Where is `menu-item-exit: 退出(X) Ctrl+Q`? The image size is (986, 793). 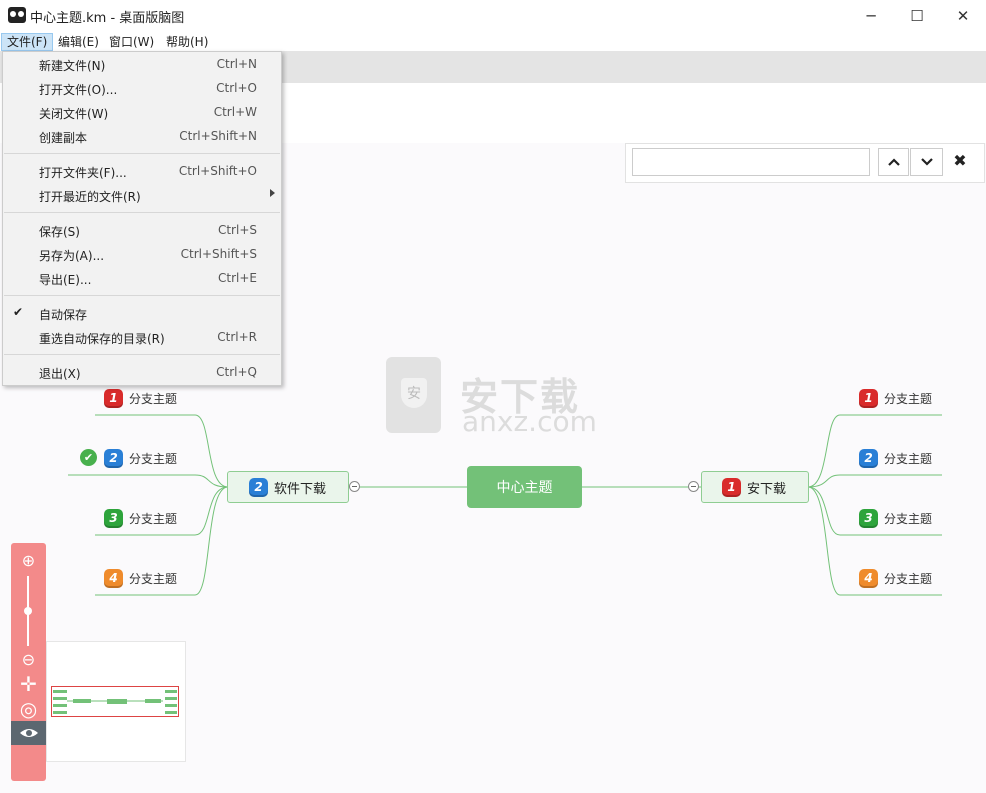
menu-item-exit: 退出(X) Ctrl+Q is located at coordinates (142, 373).